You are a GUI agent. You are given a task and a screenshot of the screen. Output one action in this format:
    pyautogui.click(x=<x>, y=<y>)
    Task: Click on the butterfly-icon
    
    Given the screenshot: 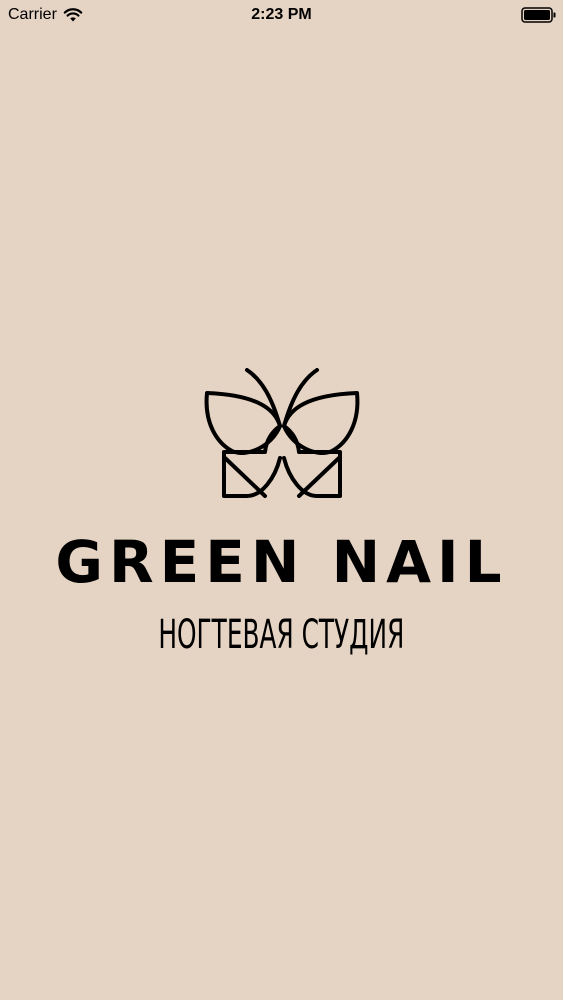 What is the action you would take?
    pyautogui.click(x=282, y=433)
    